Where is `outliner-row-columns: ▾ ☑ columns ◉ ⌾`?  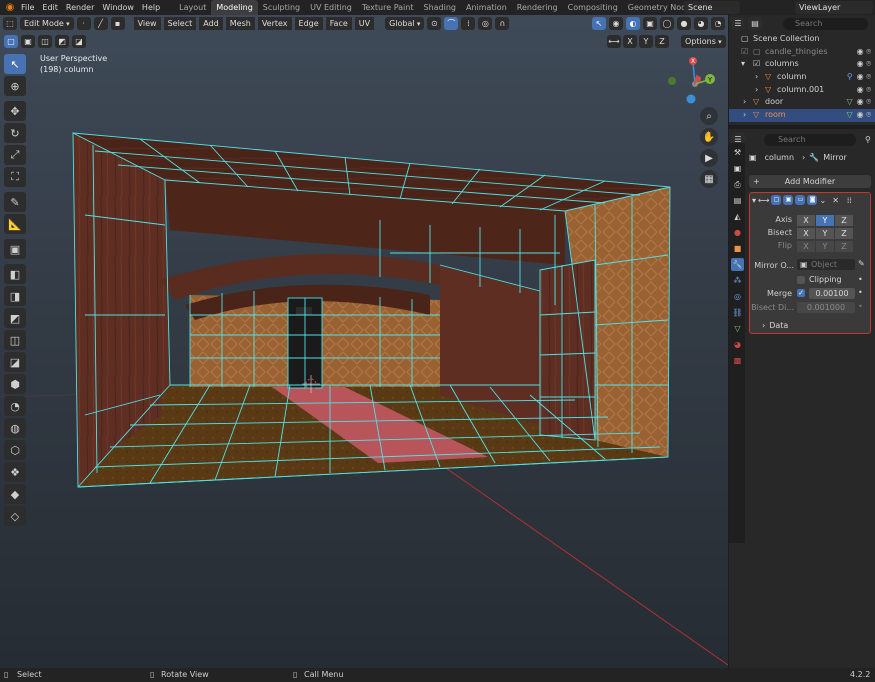 outliner-row-columns: ▾ ☑ columns ◉ ⌾ is located at coordinates (802, 64).